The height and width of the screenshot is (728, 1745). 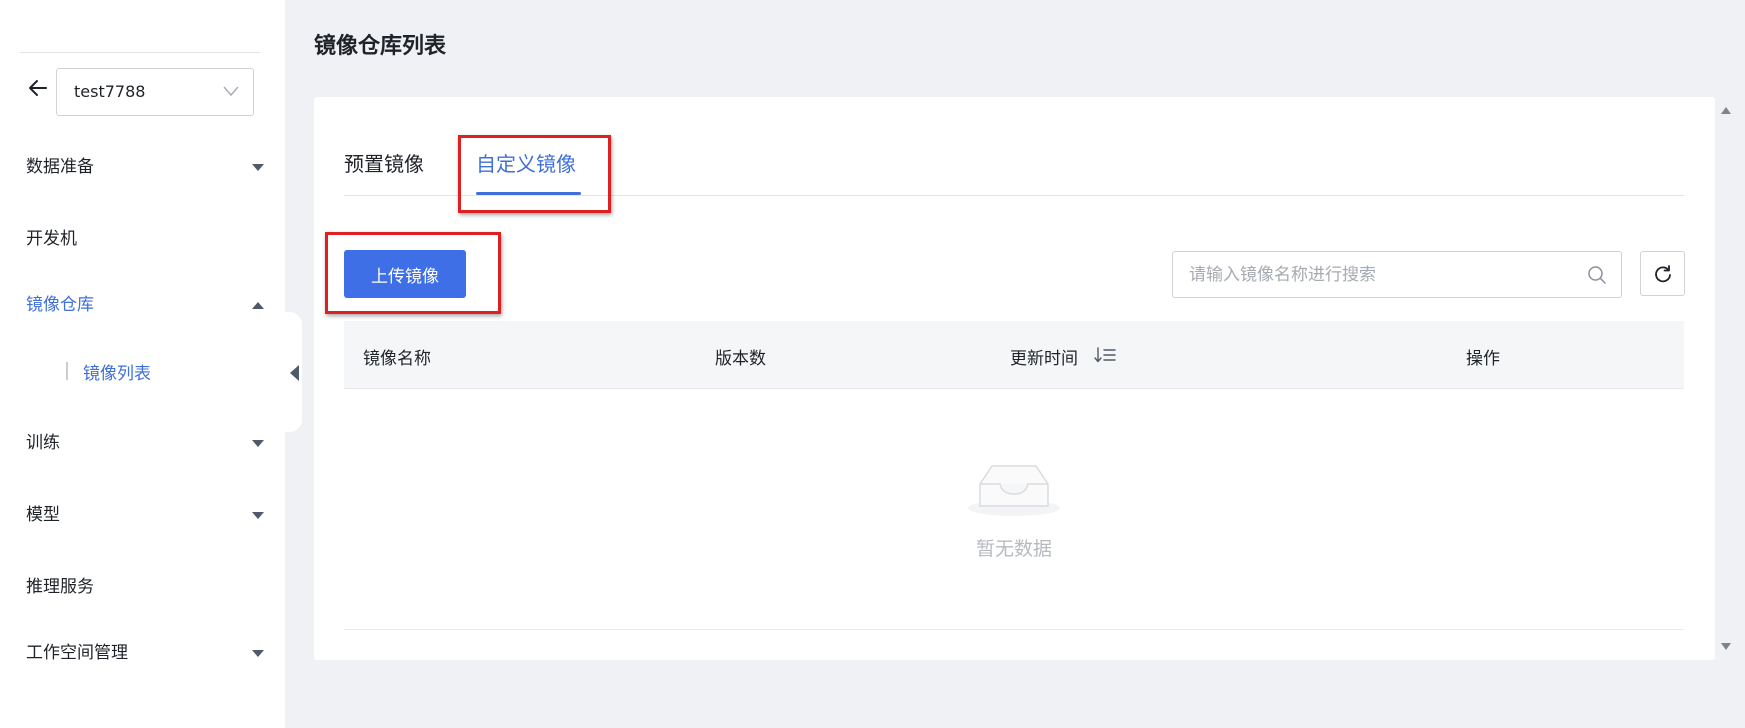 I want to click on tab-preset-images: 预置镜像, so click(x=384, y=162).